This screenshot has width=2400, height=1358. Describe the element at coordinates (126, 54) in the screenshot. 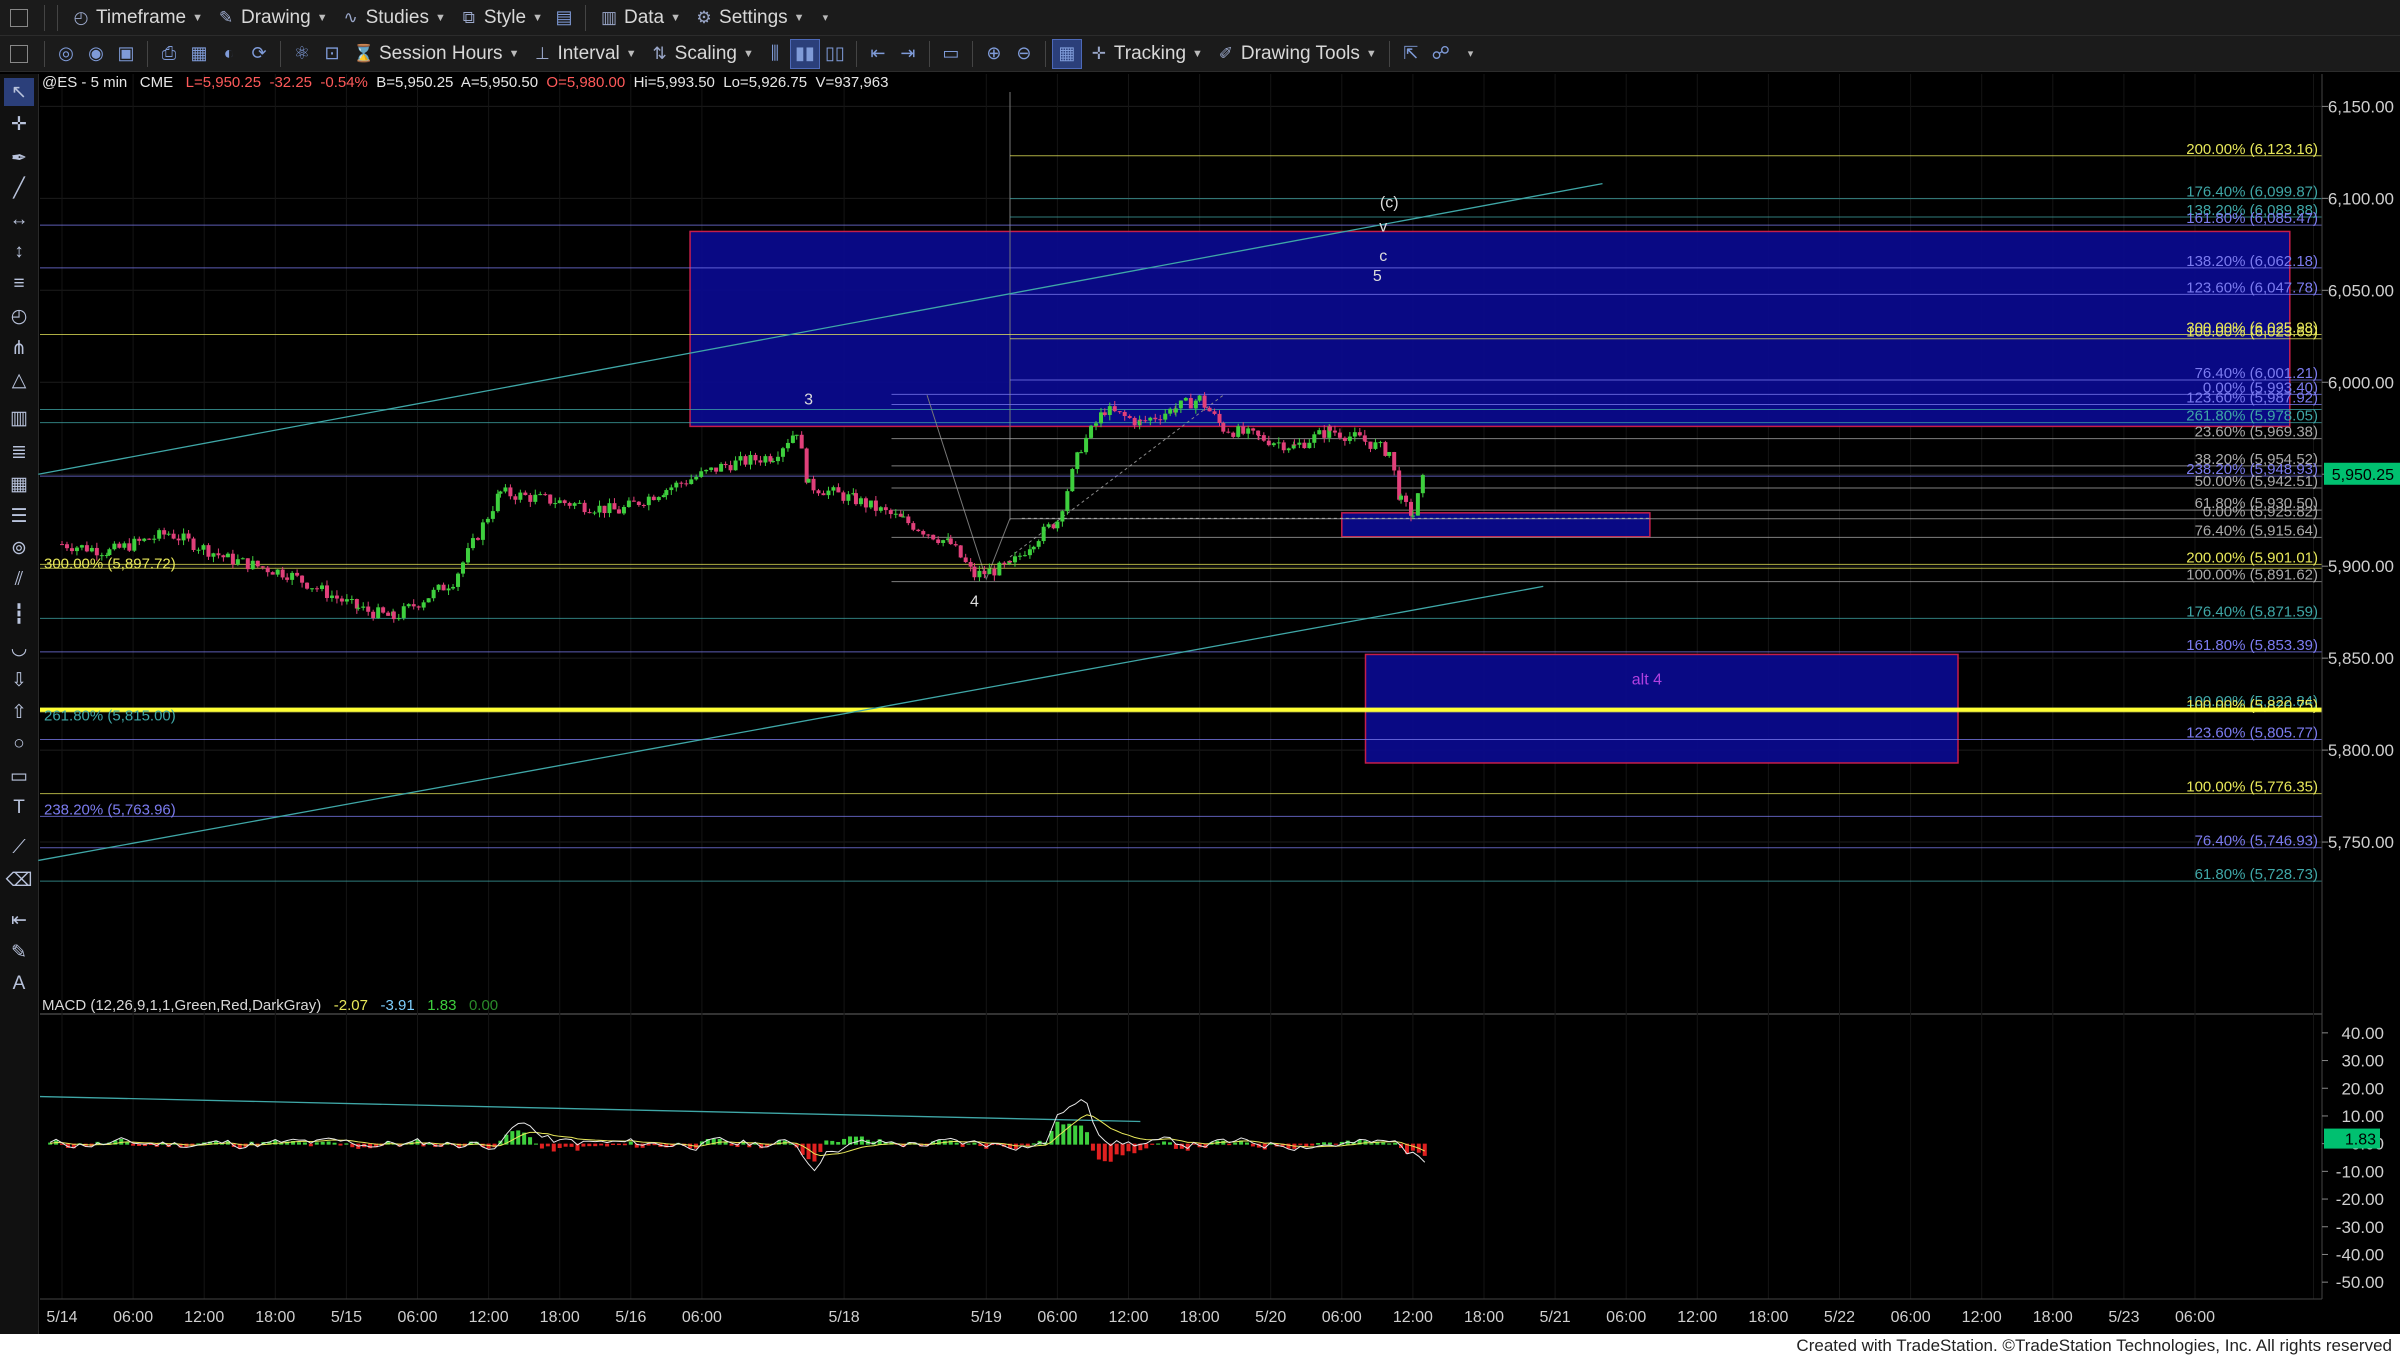

I see `new-window-icon: ▣` at that location.